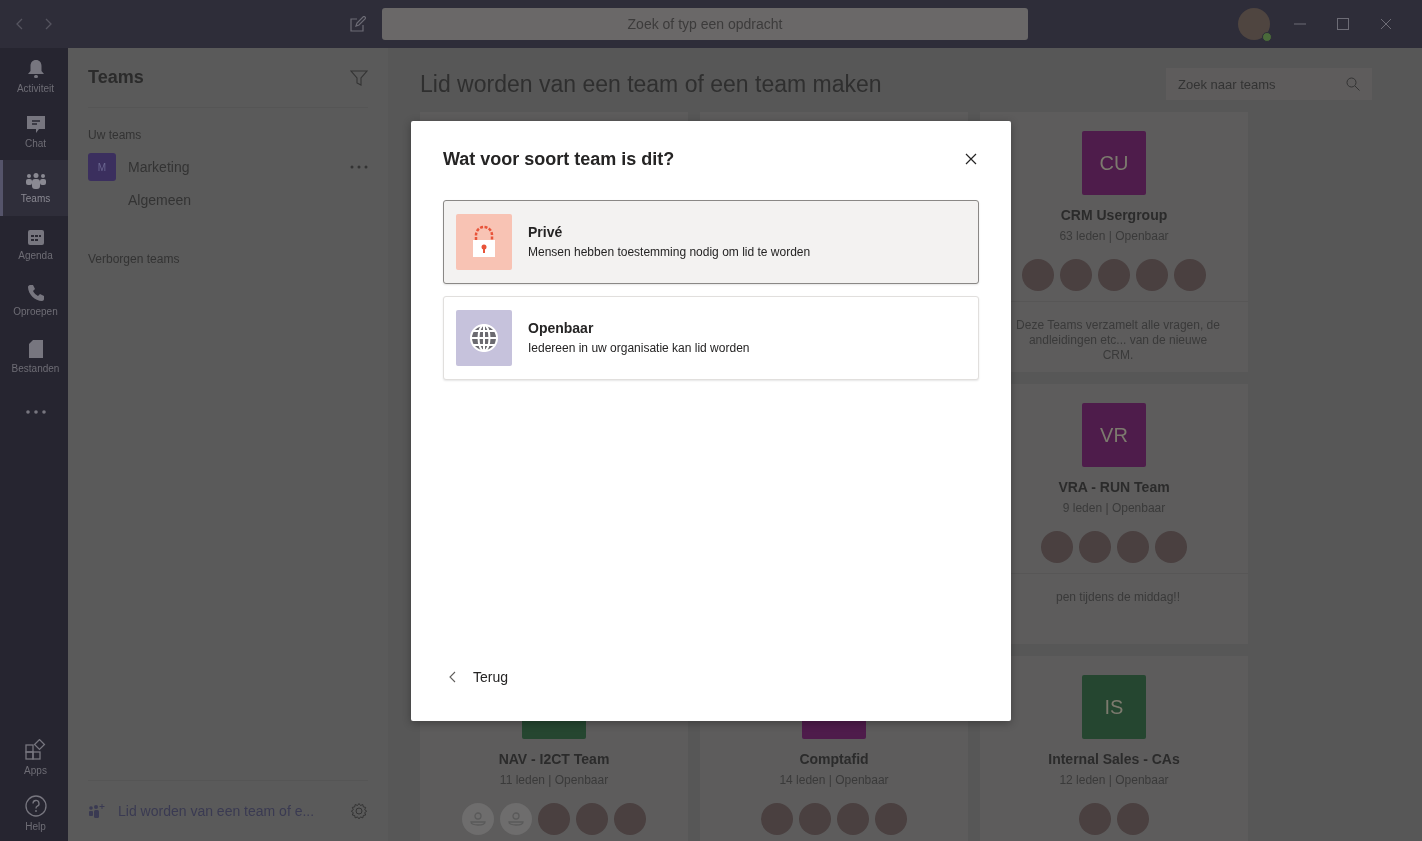 The height and width of the screenshot is (841, 1422). Describe the element at coordinates (35, 805) in the screenshot. I see `help-icon` at that location.